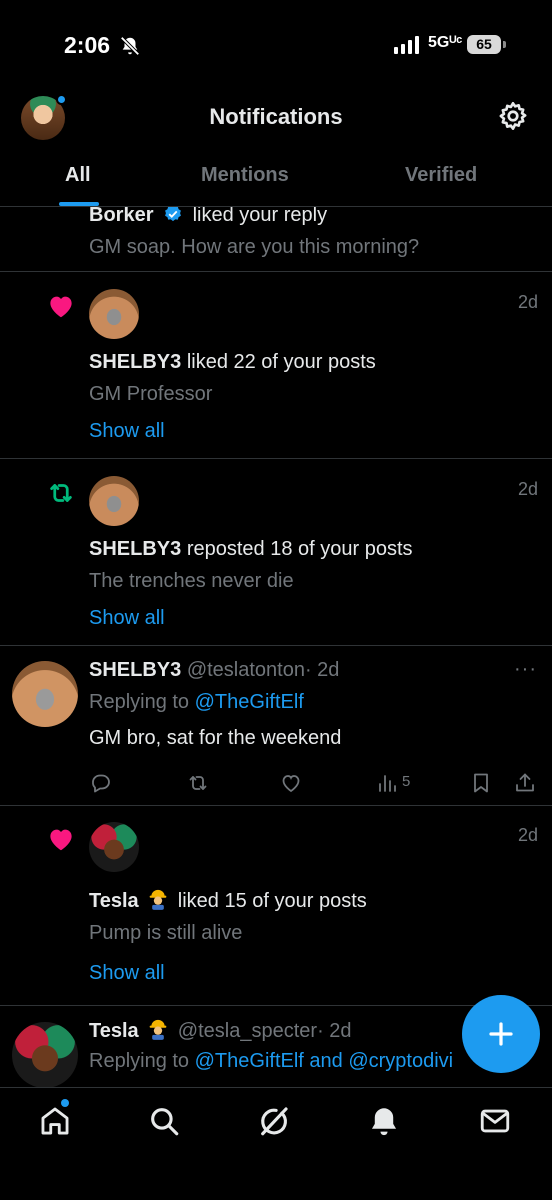 This screenshot has width=552, height=1200. What do you see at coordinates (215, 738) in the screenshot?
I see `post-text: GM bro, sat for the weekend` at bounding box center [215, 738].